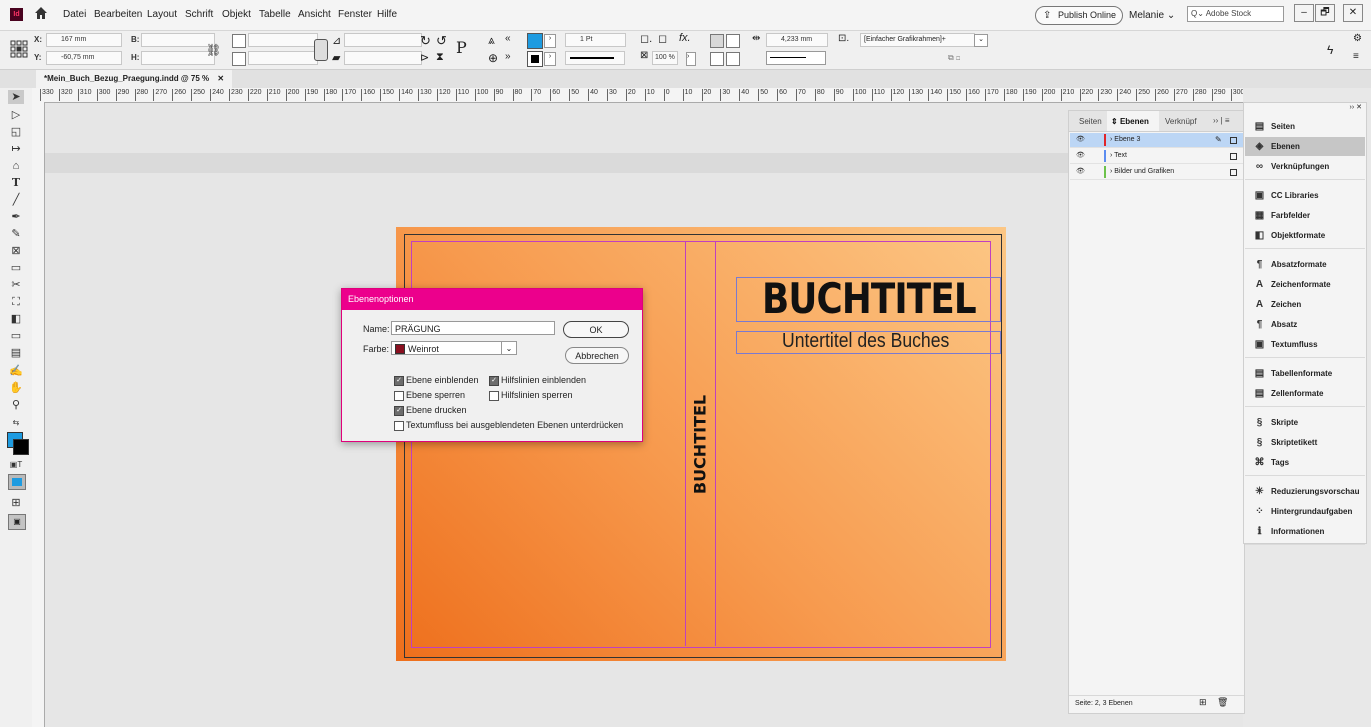 The height and width of the screenshot is (727, 1371). I want to click on opacity-field: 100 %, so click(665, 58).